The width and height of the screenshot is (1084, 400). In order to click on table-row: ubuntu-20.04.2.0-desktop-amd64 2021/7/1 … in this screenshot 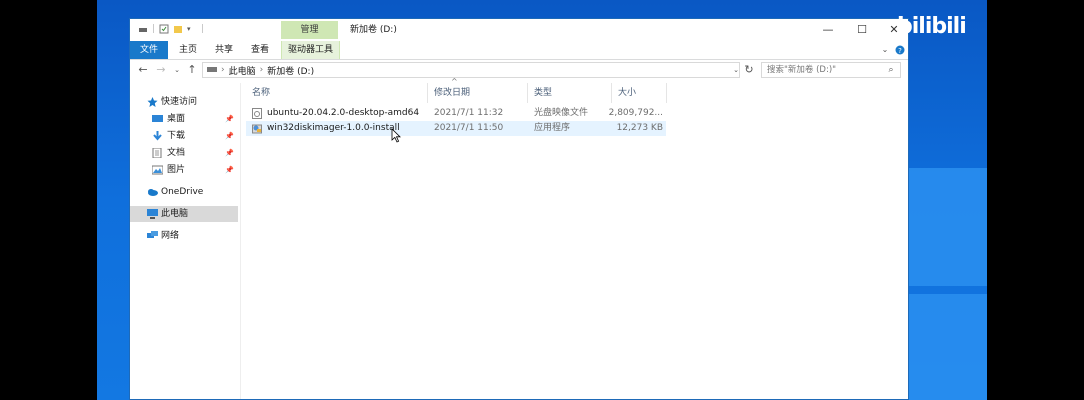, I will do `click(456, 113)`.